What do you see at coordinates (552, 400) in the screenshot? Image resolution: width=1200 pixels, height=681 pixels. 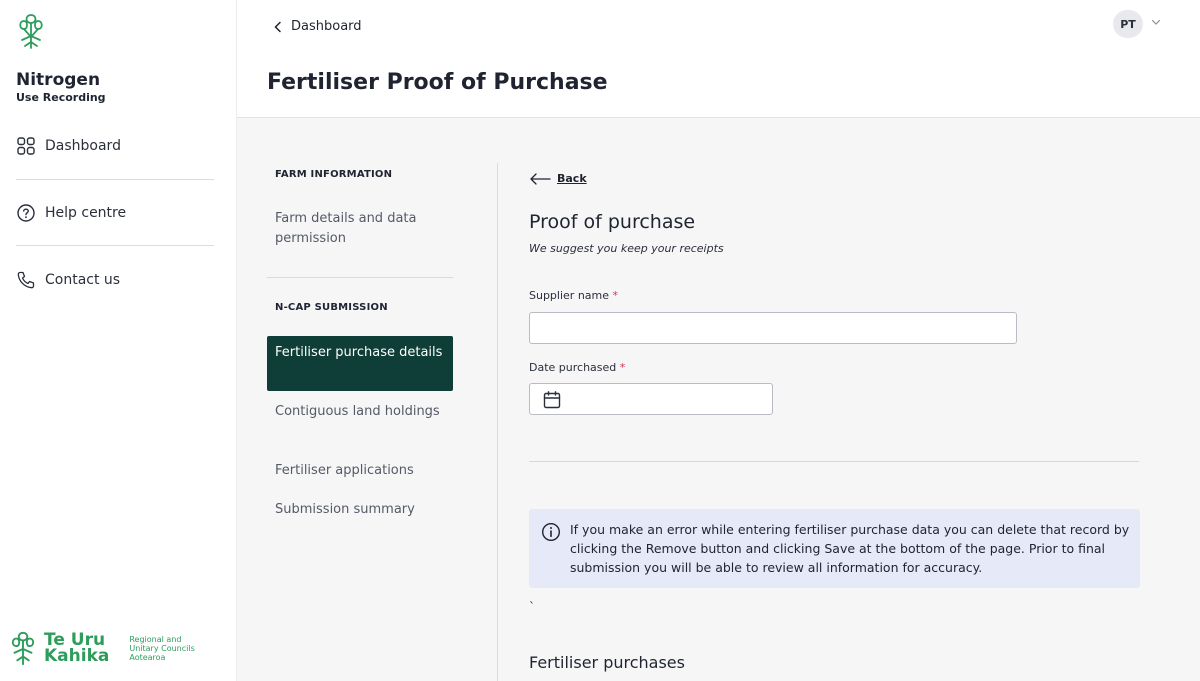 I see `calendar-icon` at bounding box center [552, 400].